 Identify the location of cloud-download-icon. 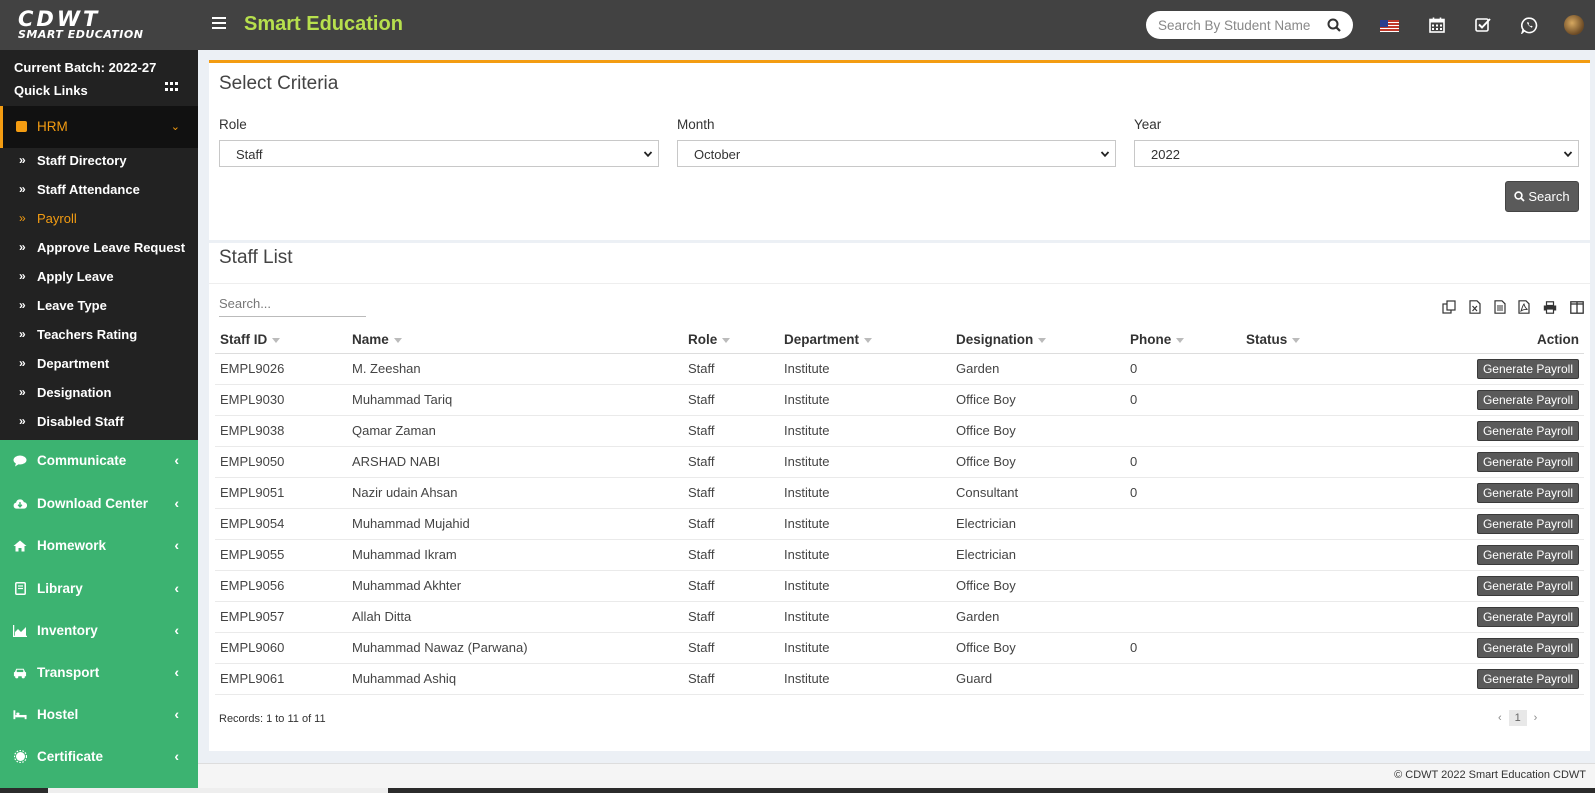
(20, 503).